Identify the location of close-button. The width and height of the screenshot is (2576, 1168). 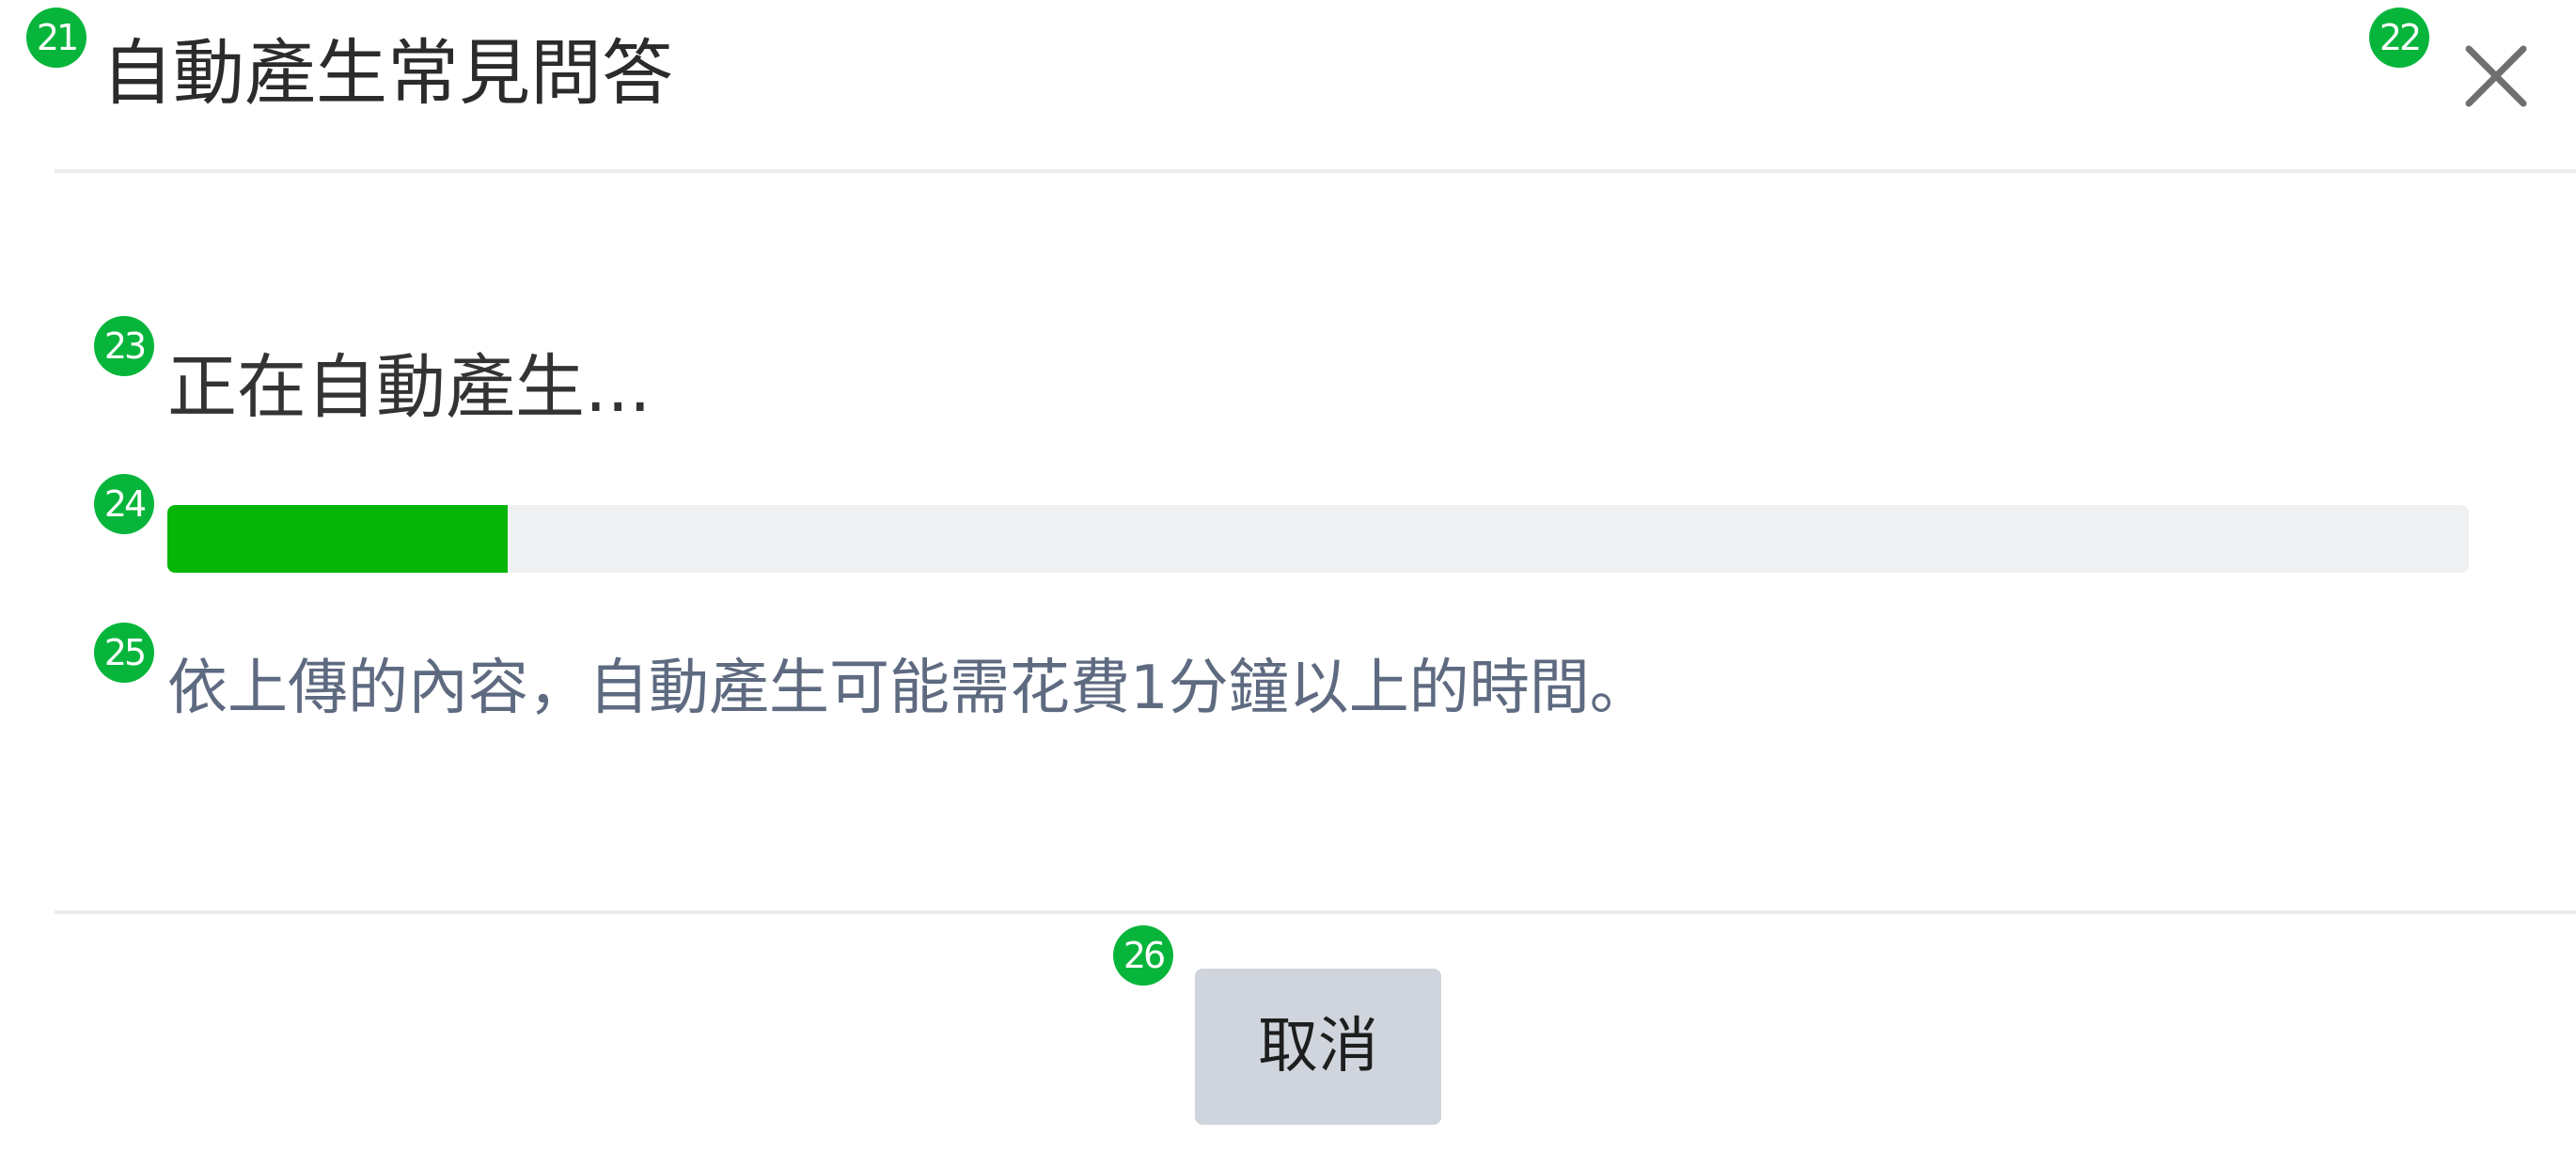
(2496, 76).